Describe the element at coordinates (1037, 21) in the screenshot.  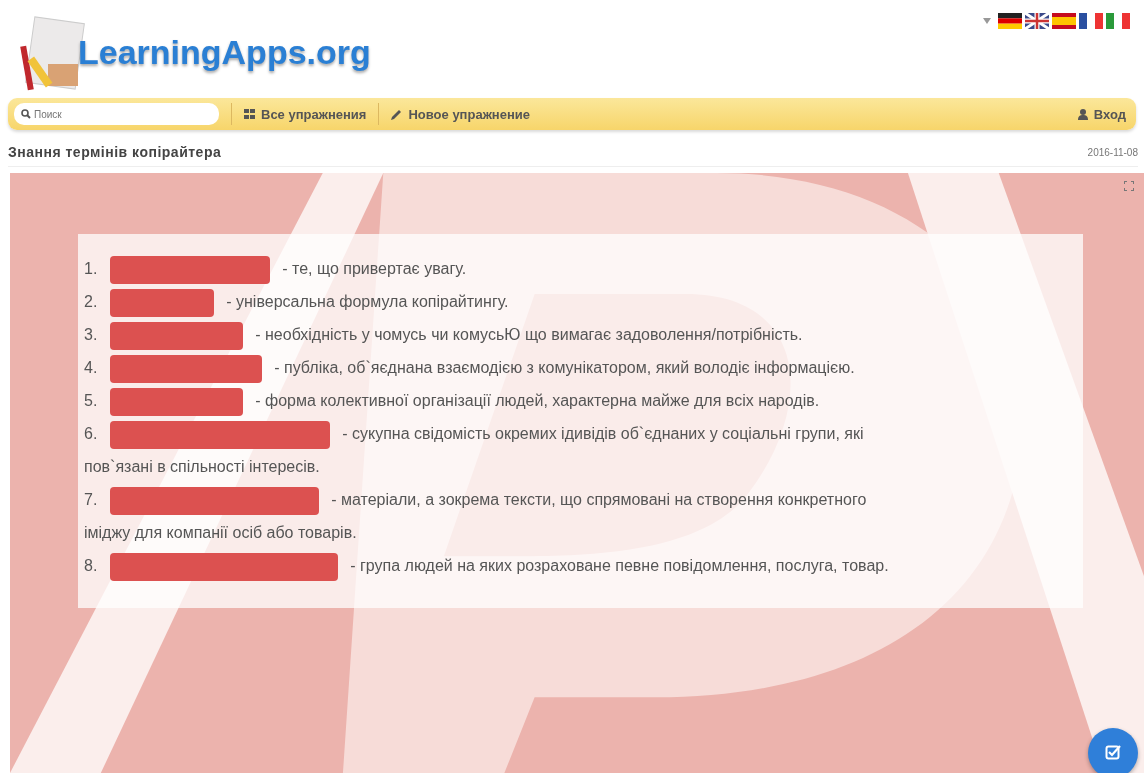
I see `uk-flag-icon` at that location.